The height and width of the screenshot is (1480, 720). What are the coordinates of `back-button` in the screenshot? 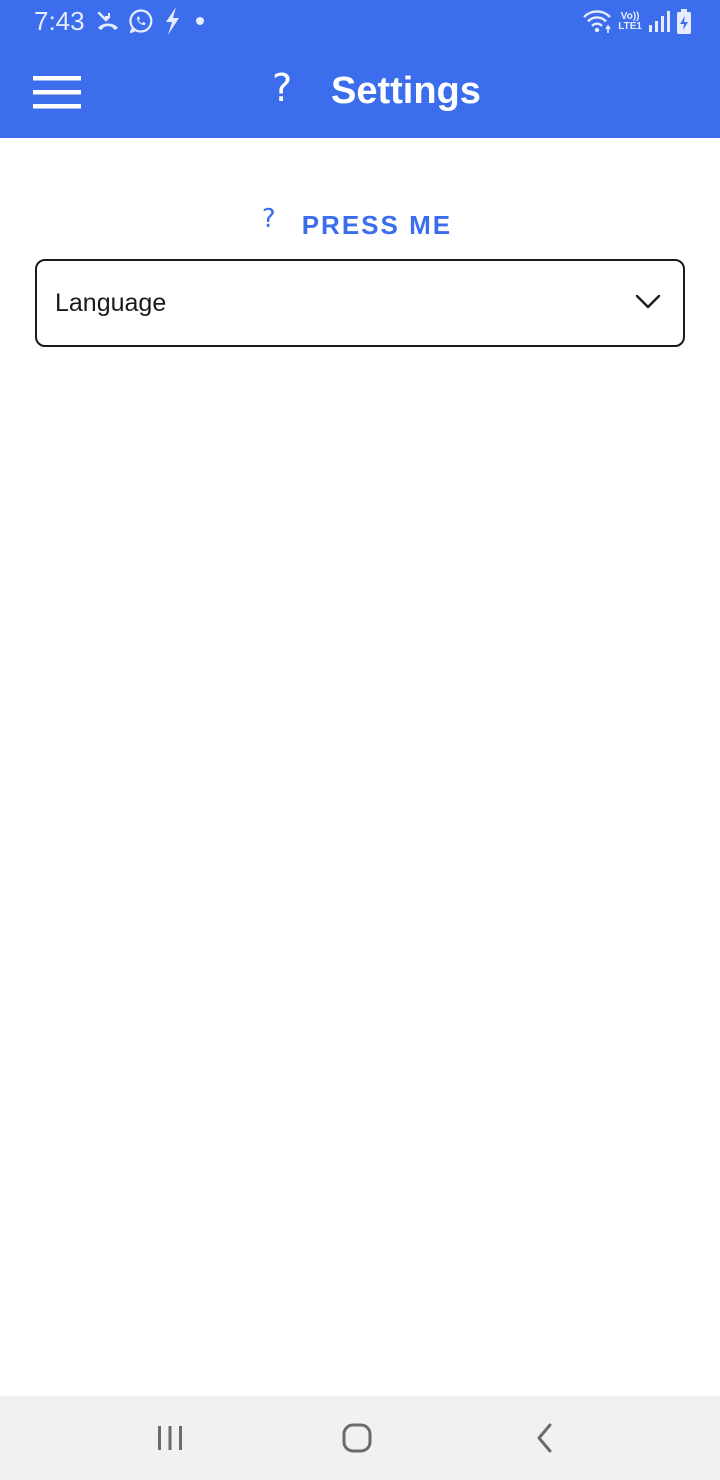 It's located at (545, 1438).